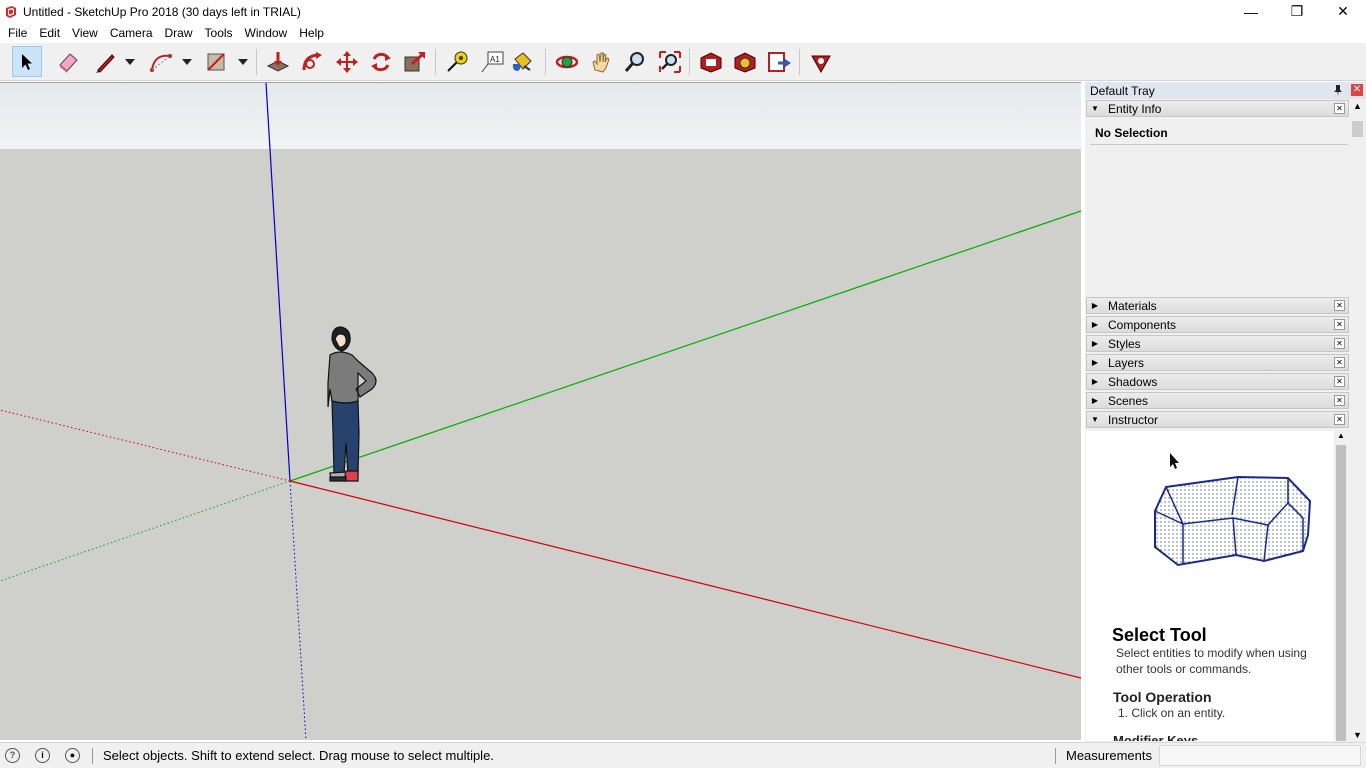 The height and width of the screenshot is (768, 1366). What do you see at coordinates (219, 33) in the screenshot?
I see `menu-tools: Tools` at bounding box center [219, 33].